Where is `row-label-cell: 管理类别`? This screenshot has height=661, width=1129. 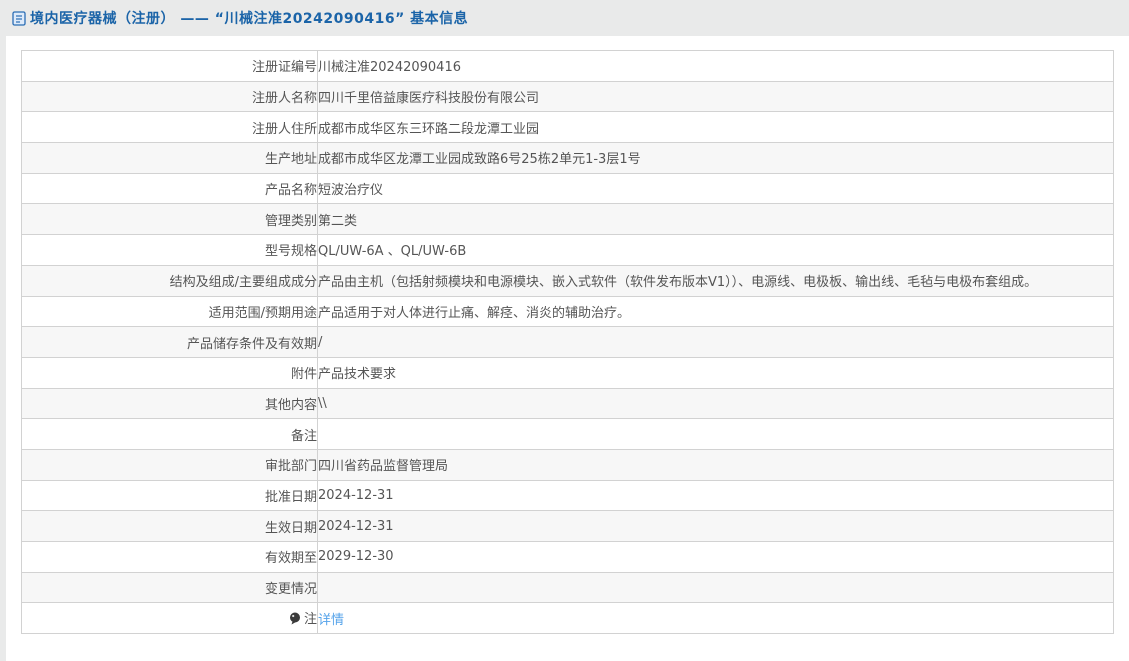 row-label-cell: 管理类别 is located at coordinates (169, 219).